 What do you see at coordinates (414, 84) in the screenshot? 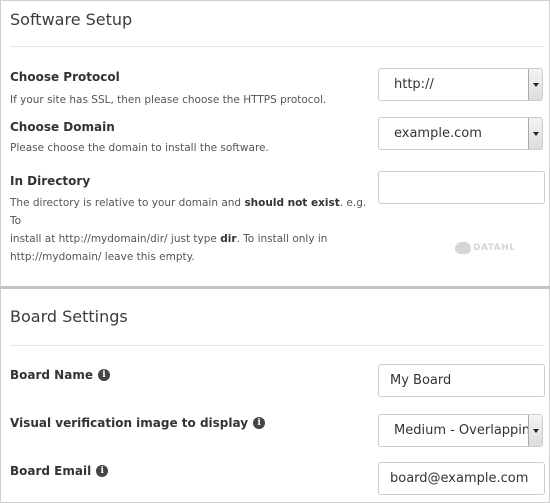
I see `protocol-select-value: http://` at bounding box center [414, 84].